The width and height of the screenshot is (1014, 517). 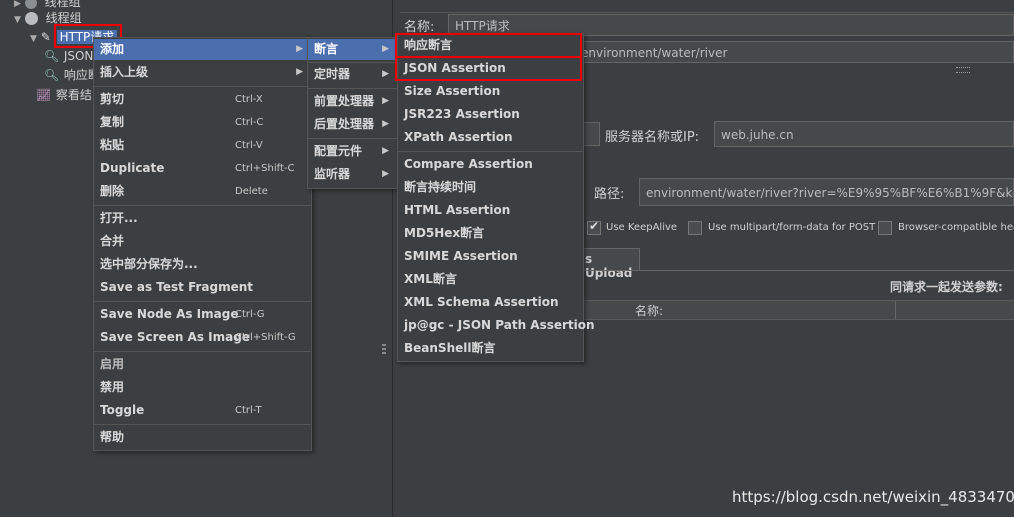 I want to click on params-table-header: 名称:, so click(x=797, y=310).